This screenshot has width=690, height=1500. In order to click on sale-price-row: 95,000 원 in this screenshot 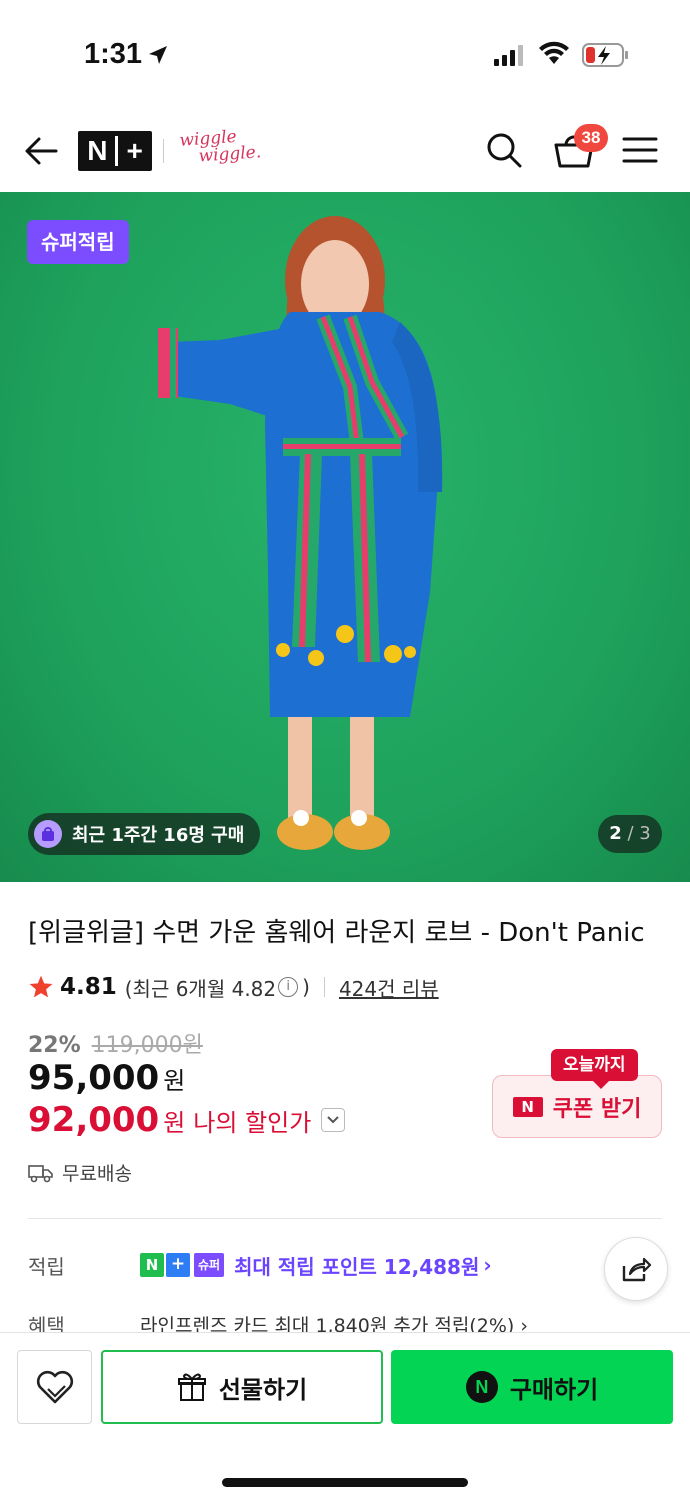, I will do `click(106, 1078)`.